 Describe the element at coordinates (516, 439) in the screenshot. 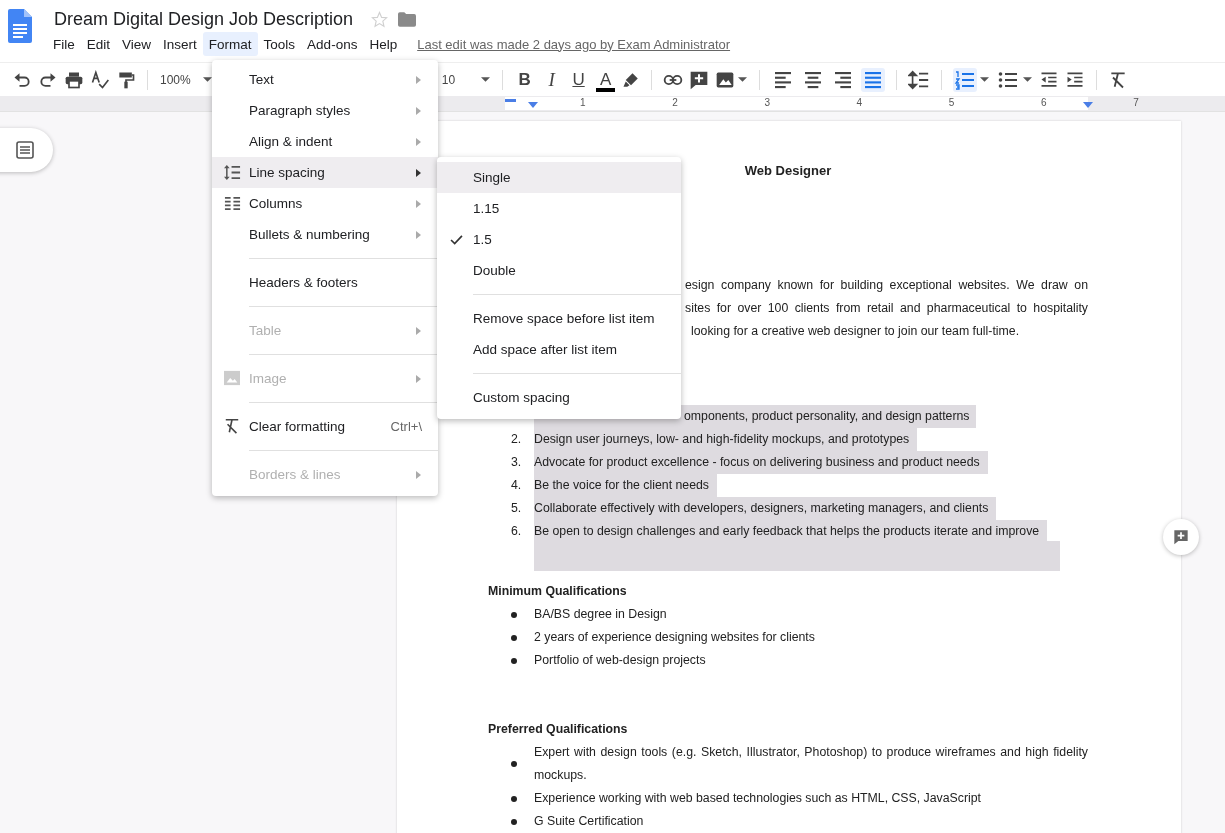

I see `list-number: 2.` at that location.